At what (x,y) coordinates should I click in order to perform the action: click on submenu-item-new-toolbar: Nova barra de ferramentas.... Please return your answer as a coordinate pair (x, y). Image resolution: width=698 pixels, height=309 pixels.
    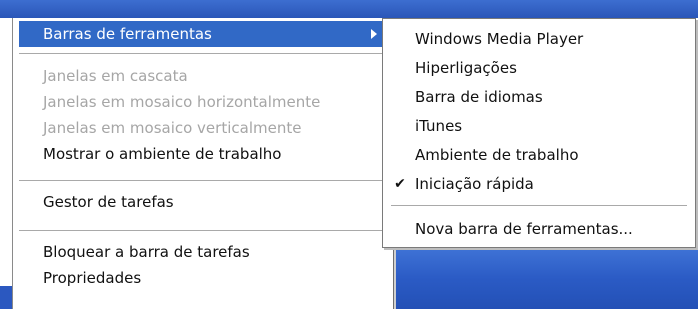
    Looking at the image, I should click on (538, 229).